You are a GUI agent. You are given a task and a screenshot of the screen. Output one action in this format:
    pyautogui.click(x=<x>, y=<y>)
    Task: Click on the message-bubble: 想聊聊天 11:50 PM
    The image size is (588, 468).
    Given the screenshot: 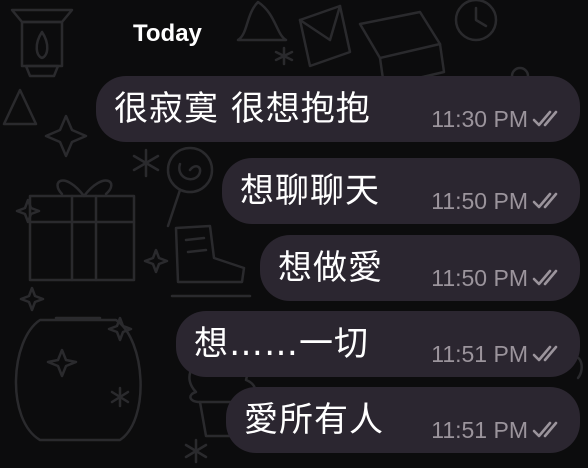 What is the action you would take?
    pyautogui.click(x=401, y=191)
    